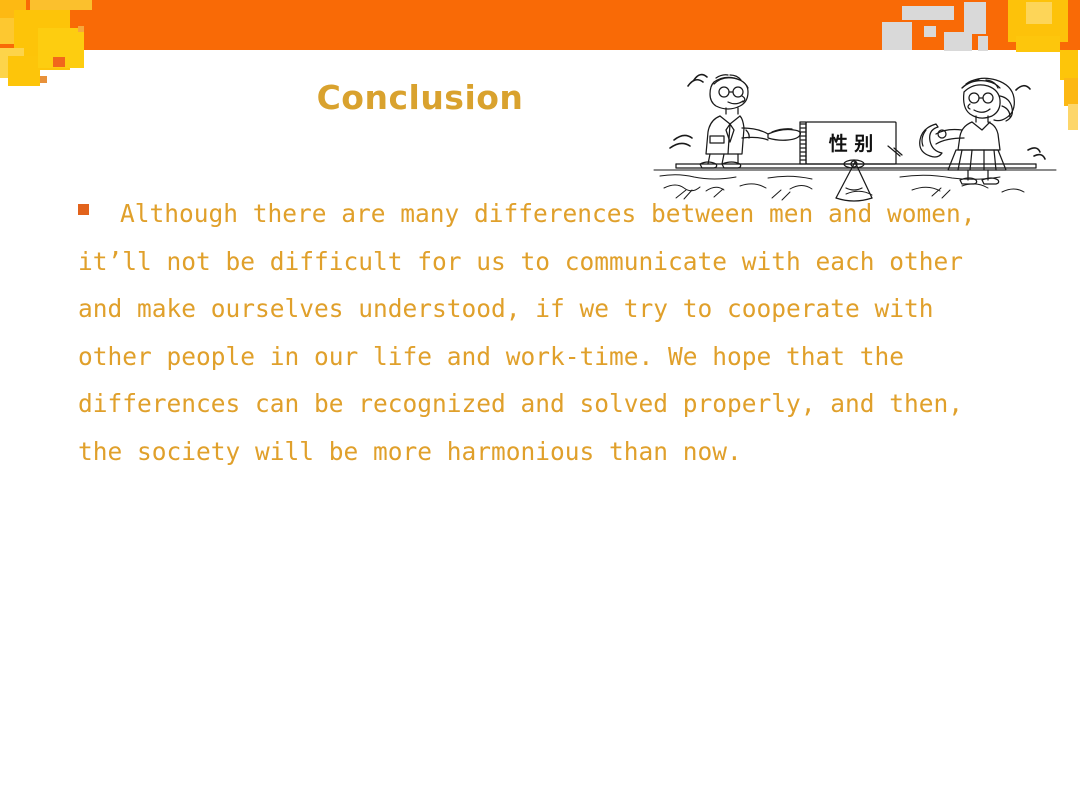 The width and height of the screenshot is (1080, 810). Describe the element at coordinates (60, 45) in the screenshot. I see `decoration-top-left` at that location.